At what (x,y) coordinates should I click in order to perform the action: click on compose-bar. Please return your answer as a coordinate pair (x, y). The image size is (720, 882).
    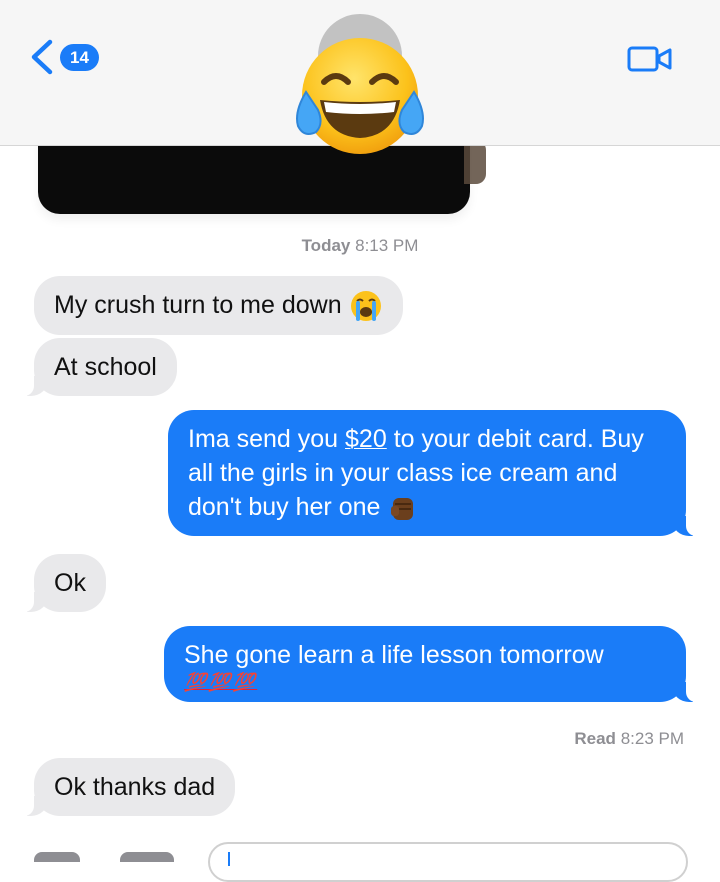
    Looking at the image, I should click on (360, 860).